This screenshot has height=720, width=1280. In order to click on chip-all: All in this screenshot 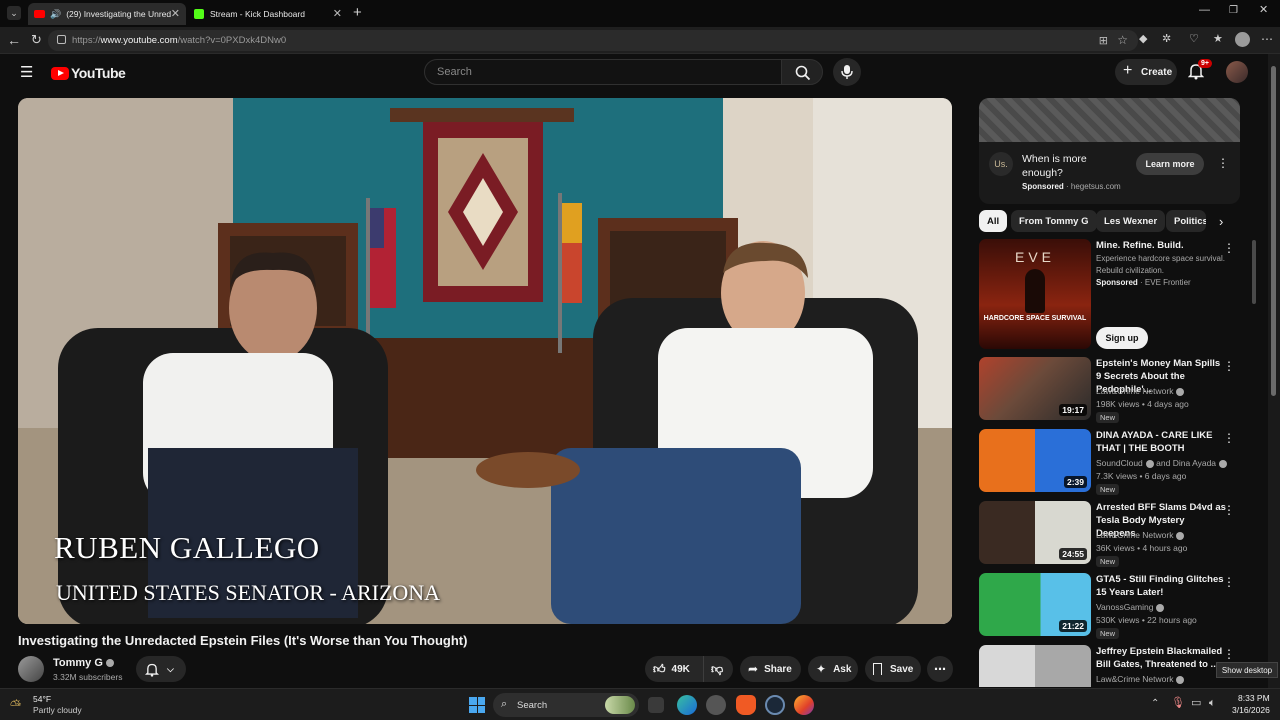, I will do `click(993, 221)`.